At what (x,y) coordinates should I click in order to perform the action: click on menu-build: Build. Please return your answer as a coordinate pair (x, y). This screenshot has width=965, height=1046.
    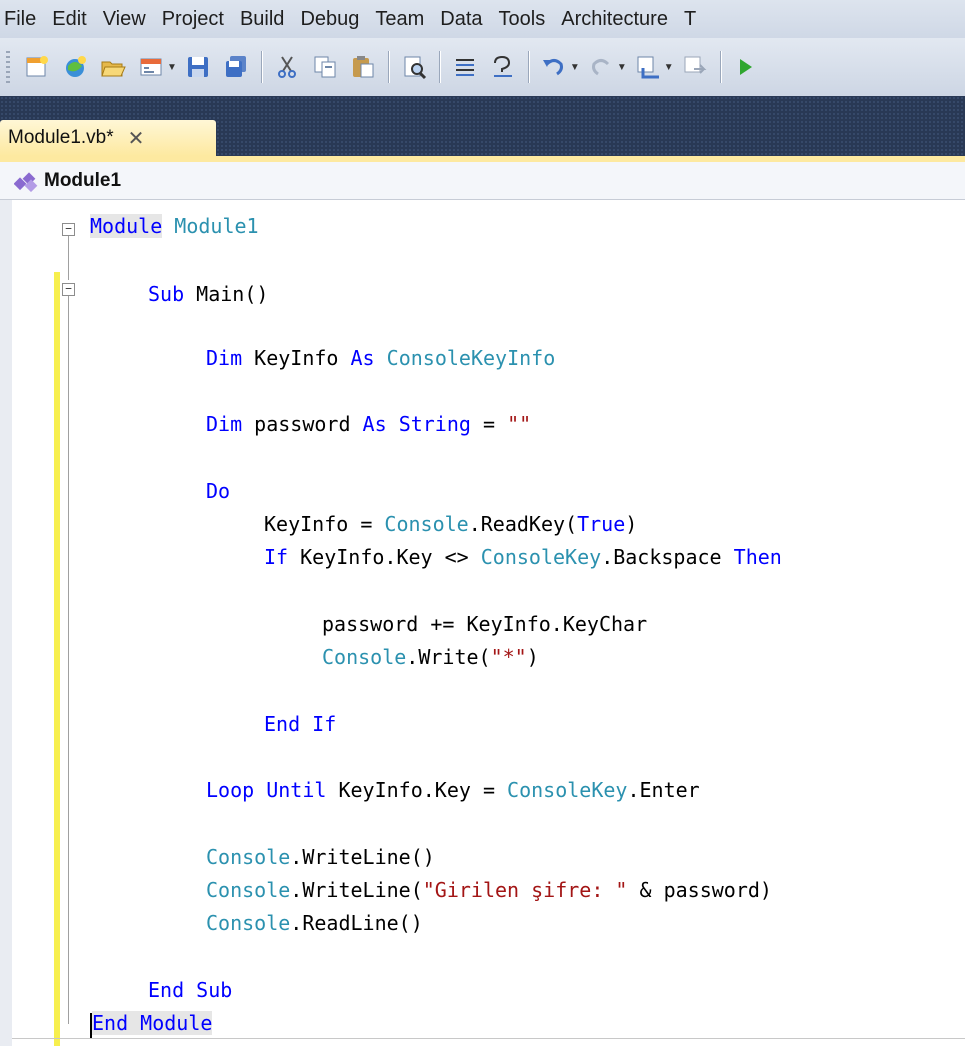
    Looking at the image, I should click on (266, 19).